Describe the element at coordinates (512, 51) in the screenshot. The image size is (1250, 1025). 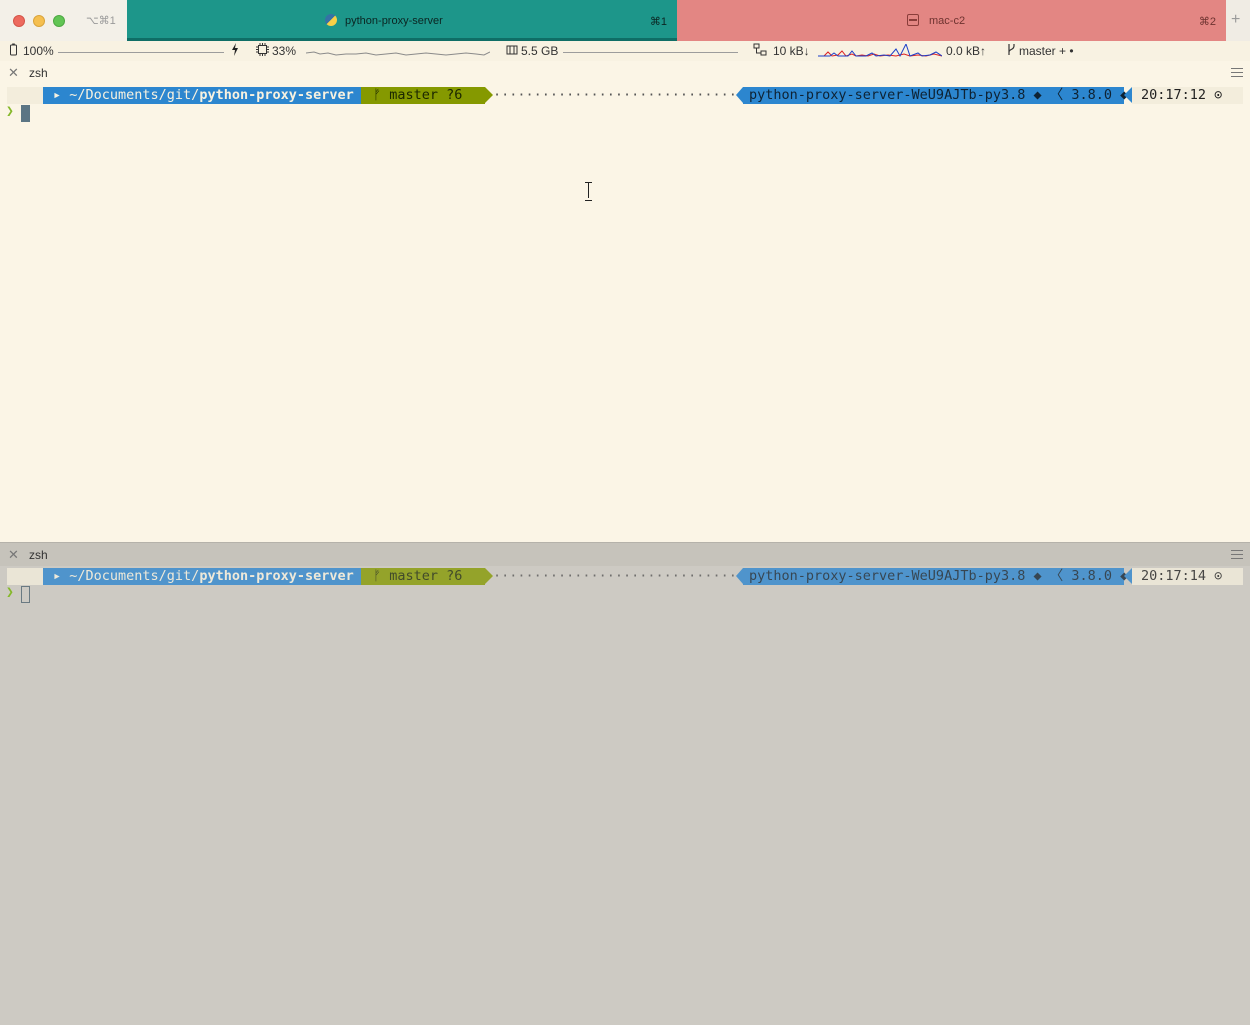
I see `memory-icon` at that location.